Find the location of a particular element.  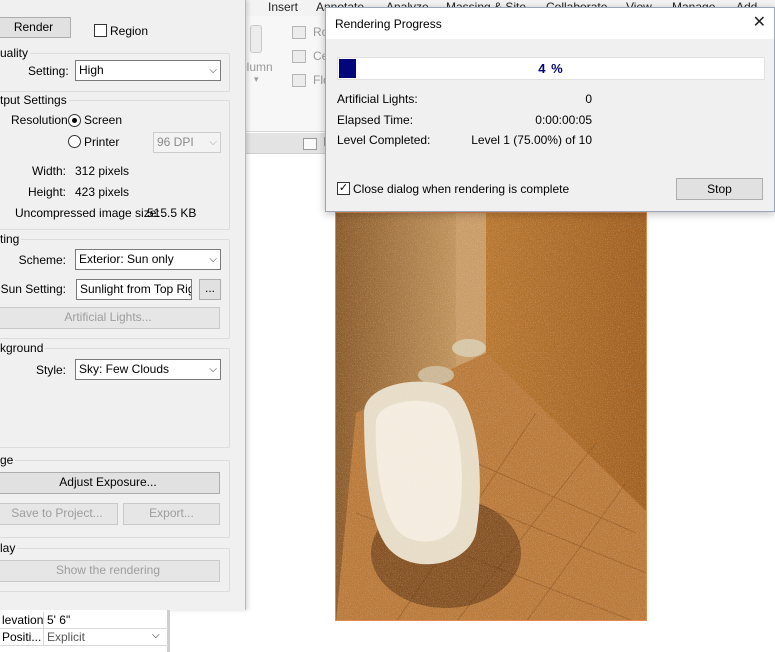

progress-bar: 4 % is located at coordinates (551, 68).